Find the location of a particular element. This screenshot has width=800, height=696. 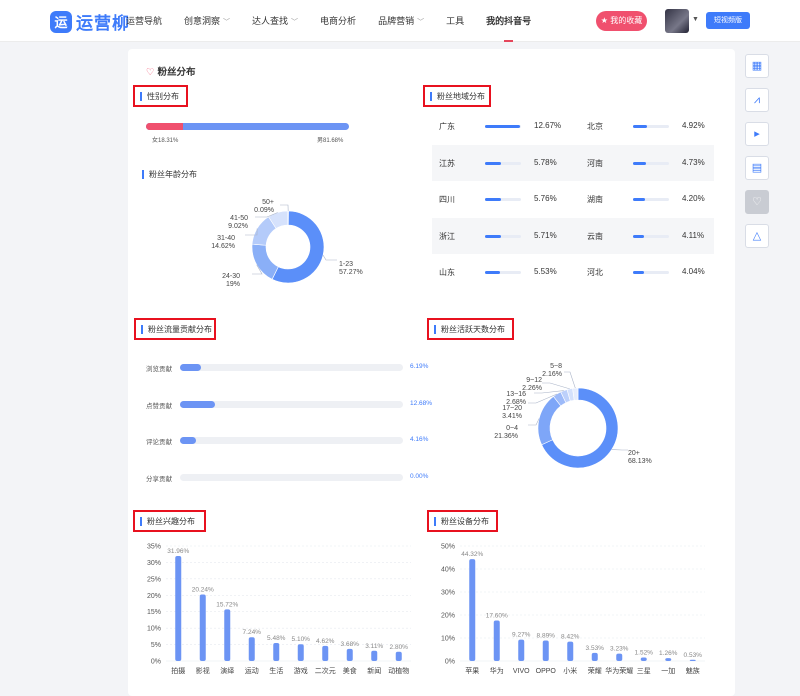

play-icon: ▸ is located at coordinates (757, 134).